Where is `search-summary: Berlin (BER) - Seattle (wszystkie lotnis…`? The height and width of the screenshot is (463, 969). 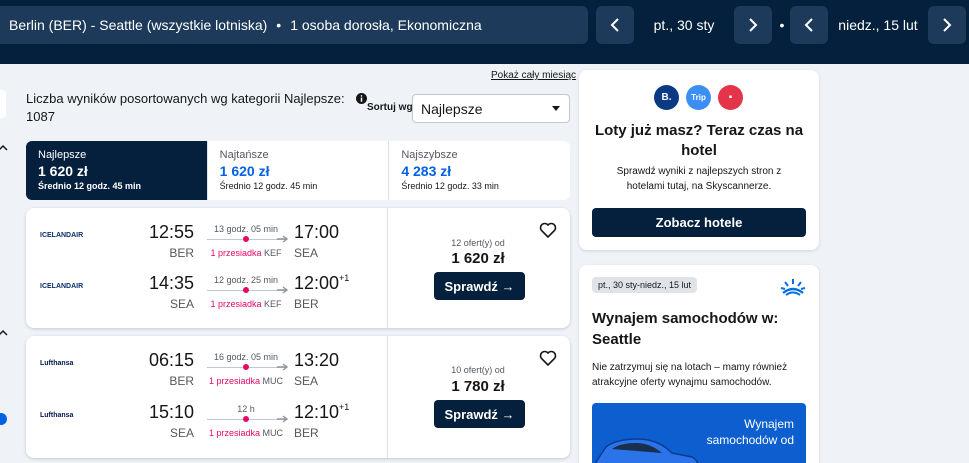 search-summary: Berlin (BER) - Seattle (wszystkie lotnis… is located at coordinates (294, 25).